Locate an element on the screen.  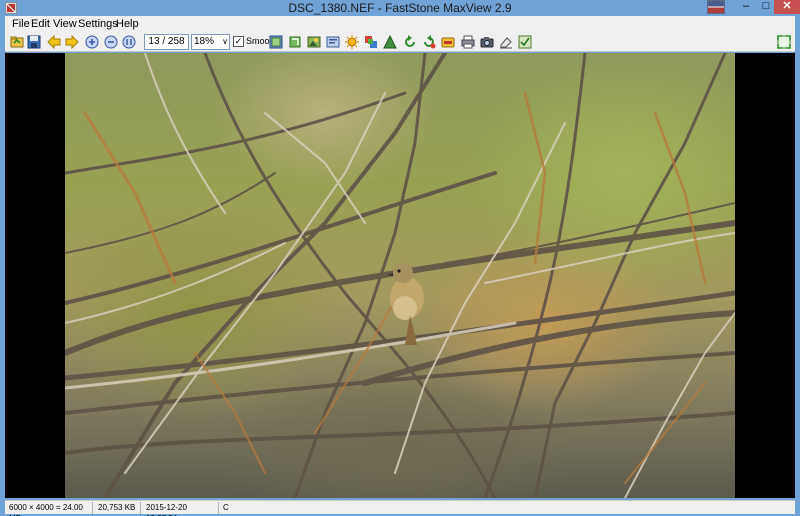
save-icon is located at coordinates (34, 42).